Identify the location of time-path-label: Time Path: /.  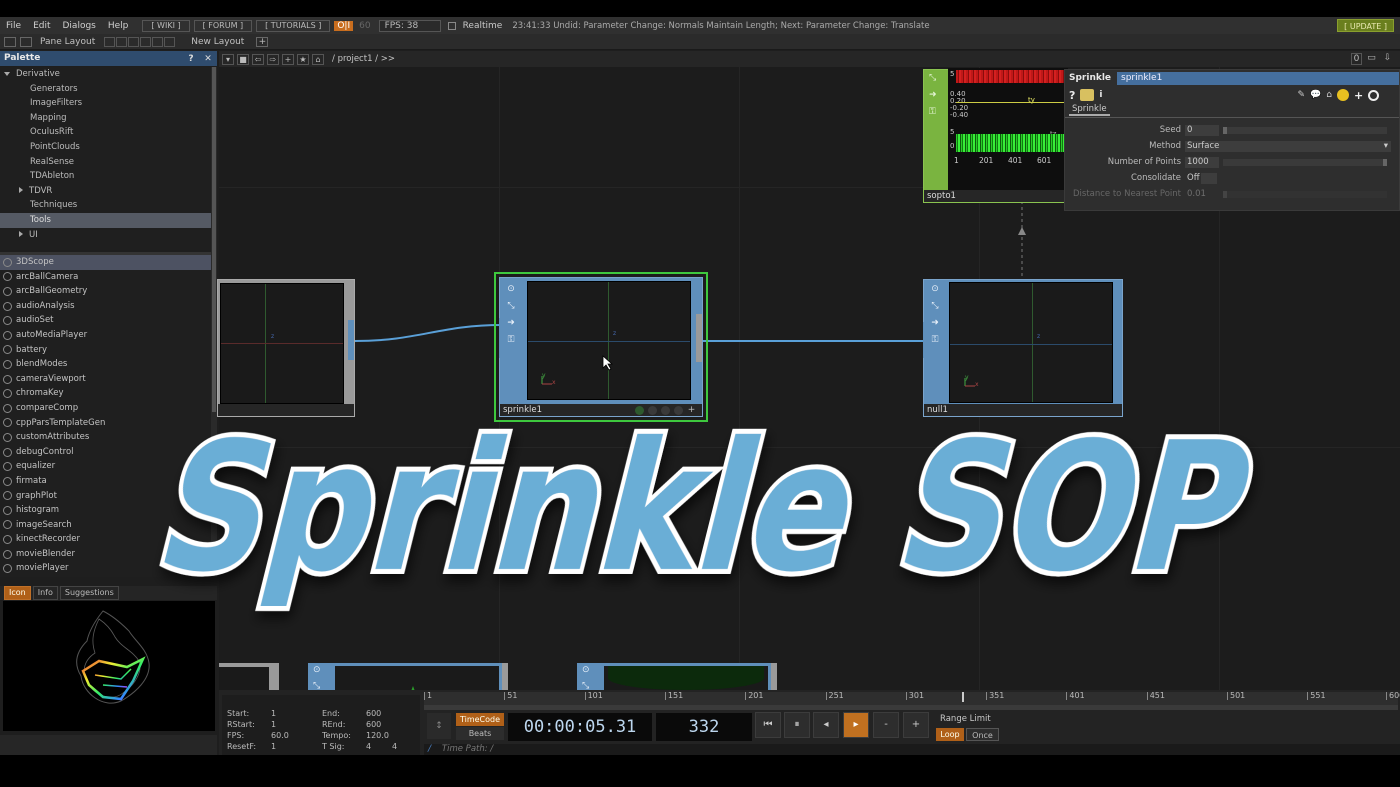
(463, 749).